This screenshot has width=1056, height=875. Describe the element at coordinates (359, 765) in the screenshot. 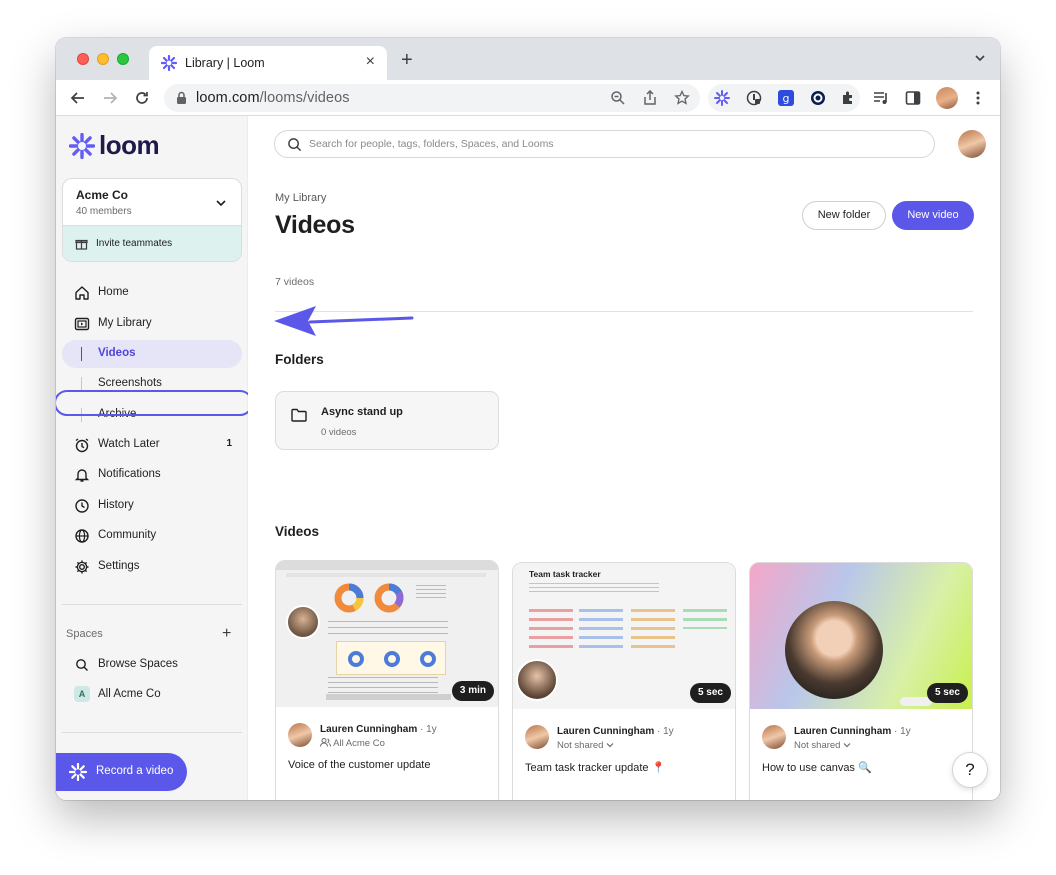

I see `video-title: Voice of the customer update` at that location.